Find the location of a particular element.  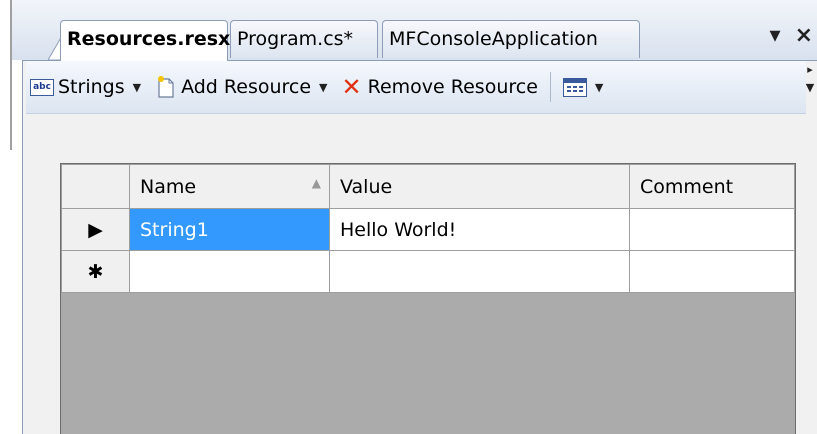

name-cell is located at coordinates (229, 271).